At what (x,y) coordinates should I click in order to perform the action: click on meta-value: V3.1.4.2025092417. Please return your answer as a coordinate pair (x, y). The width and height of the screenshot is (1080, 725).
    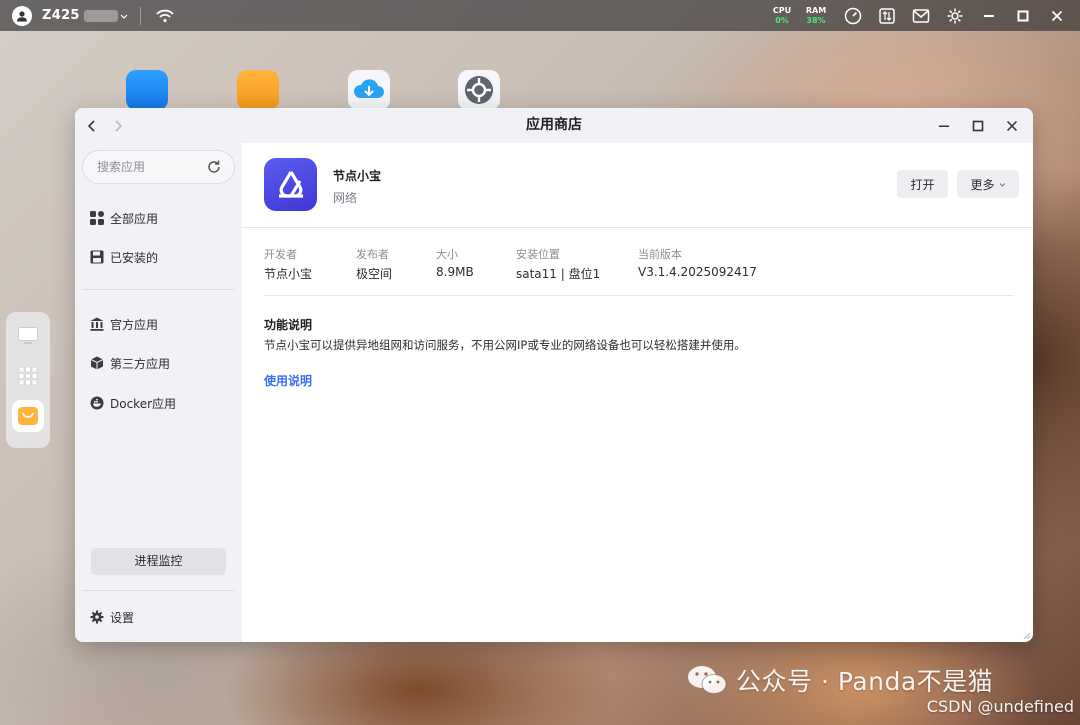
    Looking at the image, I should click on (697, 272).